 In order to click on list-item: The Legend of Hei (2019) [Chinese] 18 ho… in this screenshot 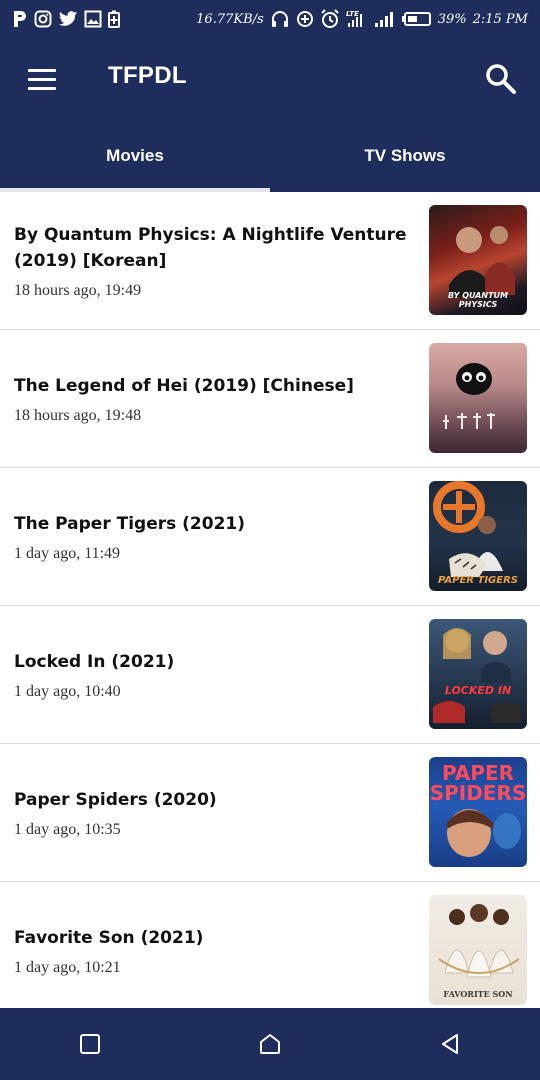, I will do `click(270, 399)`.